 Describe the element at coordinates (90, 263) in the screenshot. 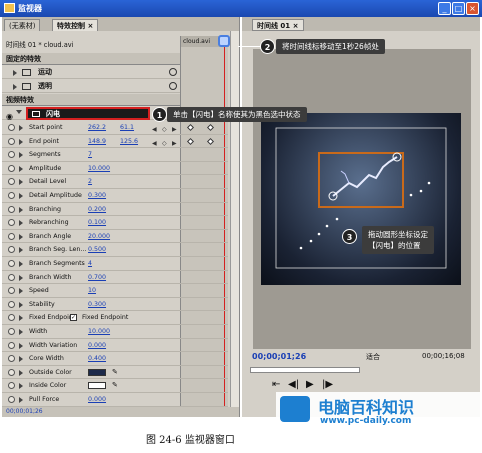

I see `param-value: 4` at that location.